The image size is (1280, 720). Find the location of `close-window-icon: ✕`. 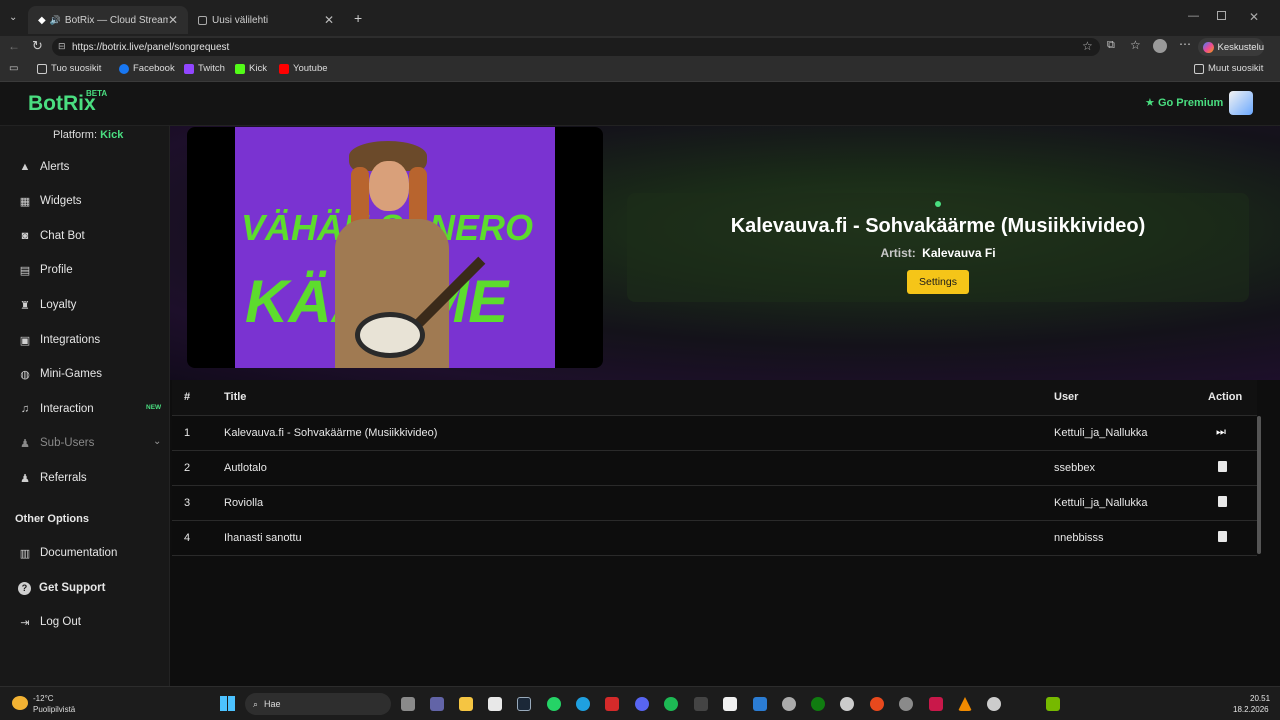

close-window-icon: ✕ is located at coordinates (1254, 17).